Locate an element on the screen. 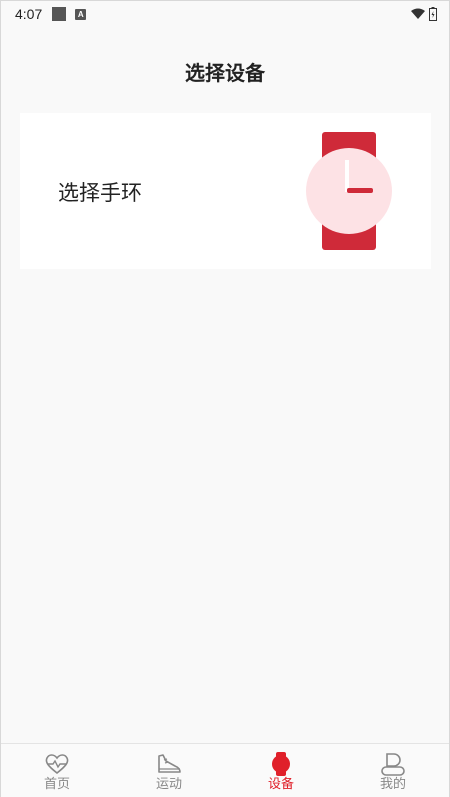 Image resolution: width=450 pixels, height=797 pixels. bottom-nav: 首页 运动 设备 我的 is located at coordinates (225, 770).